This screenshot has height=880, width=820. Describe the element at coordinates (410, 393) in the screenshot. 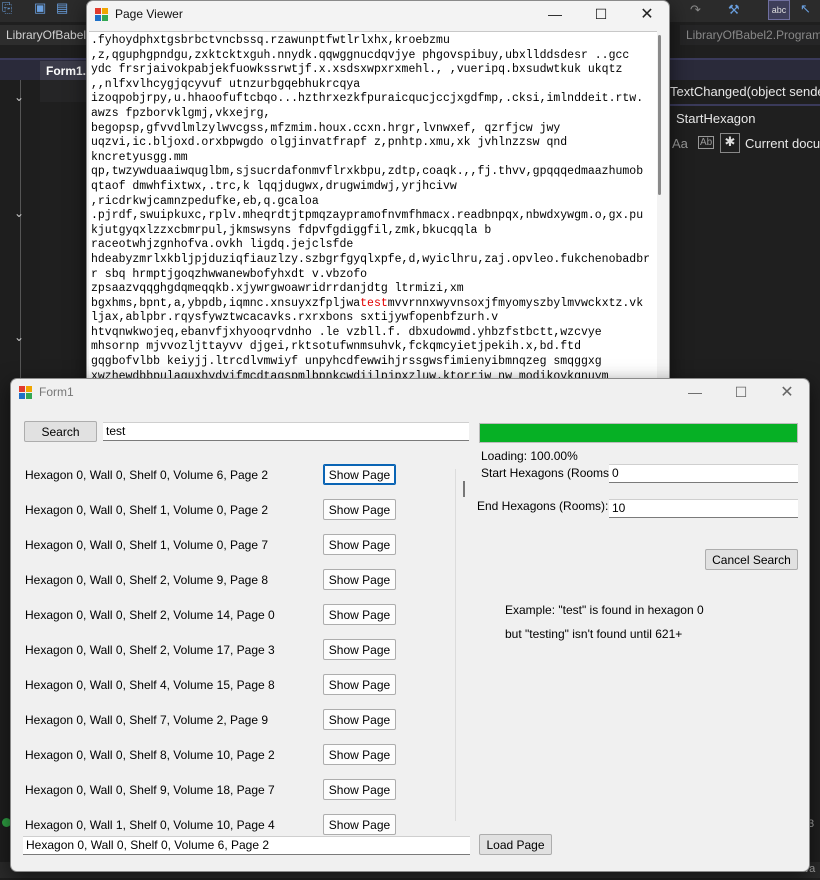

I see `form1-titlebar: Form1 — ☐ ✕` at that location.